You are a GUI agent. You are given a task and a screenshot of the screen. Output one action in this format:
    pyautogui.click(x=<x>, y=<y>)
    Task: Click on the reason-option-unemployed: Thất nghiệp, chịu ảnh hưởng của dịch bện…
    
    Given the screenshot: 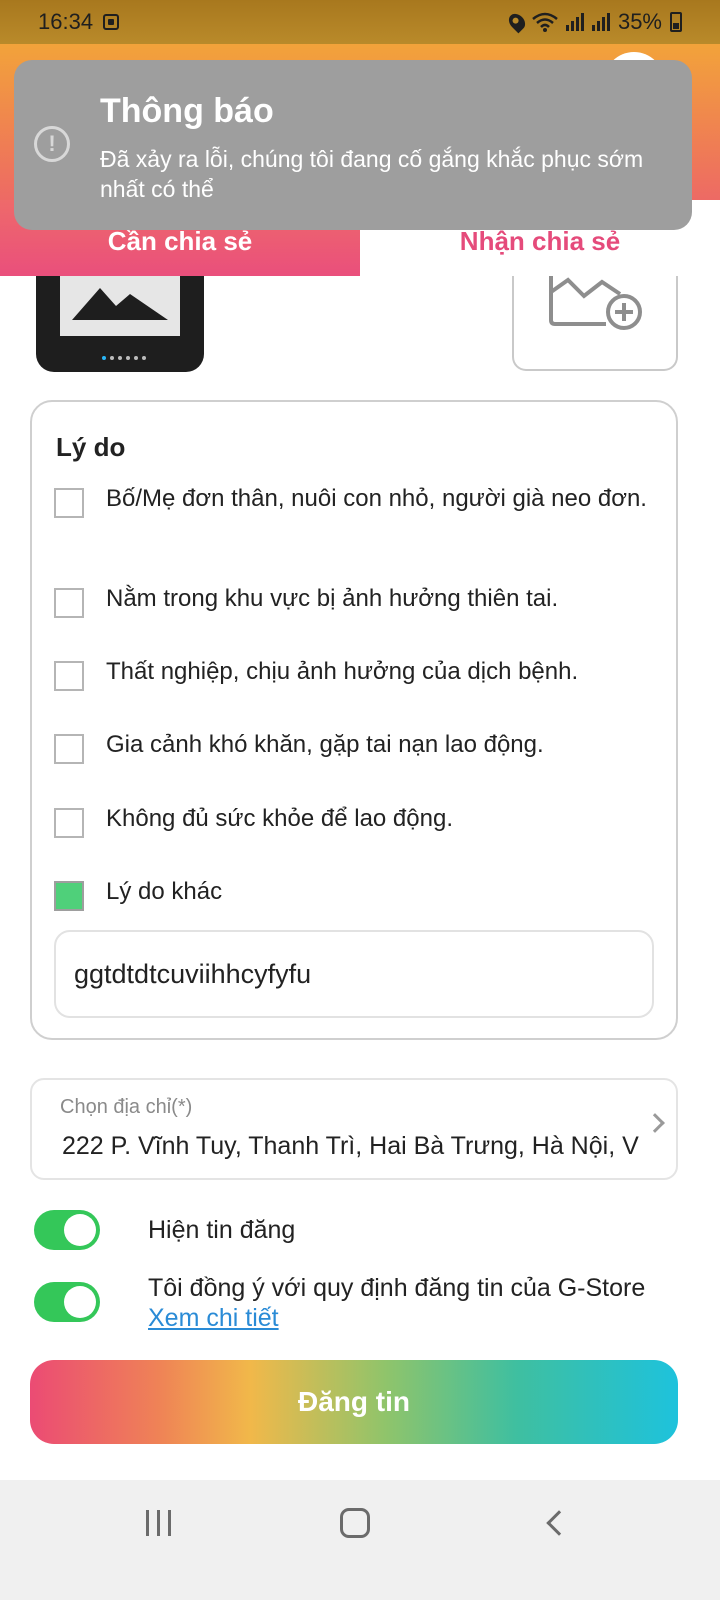 What is the action you would take?
    pyautogui.click(x=354, y=674)
    